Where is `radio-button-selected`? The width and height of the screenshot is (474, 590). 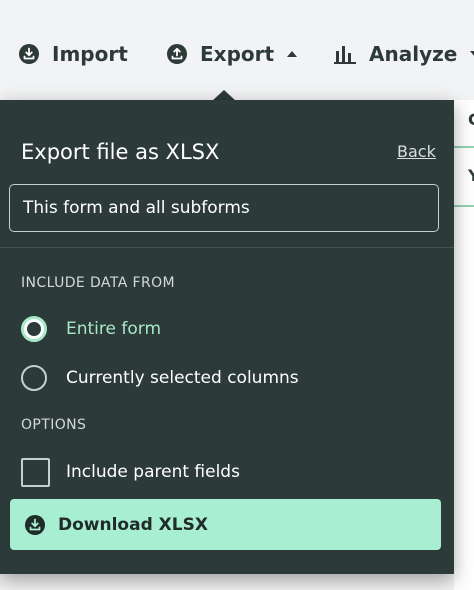 radio-button-selected is located at coordinates (34, 329).